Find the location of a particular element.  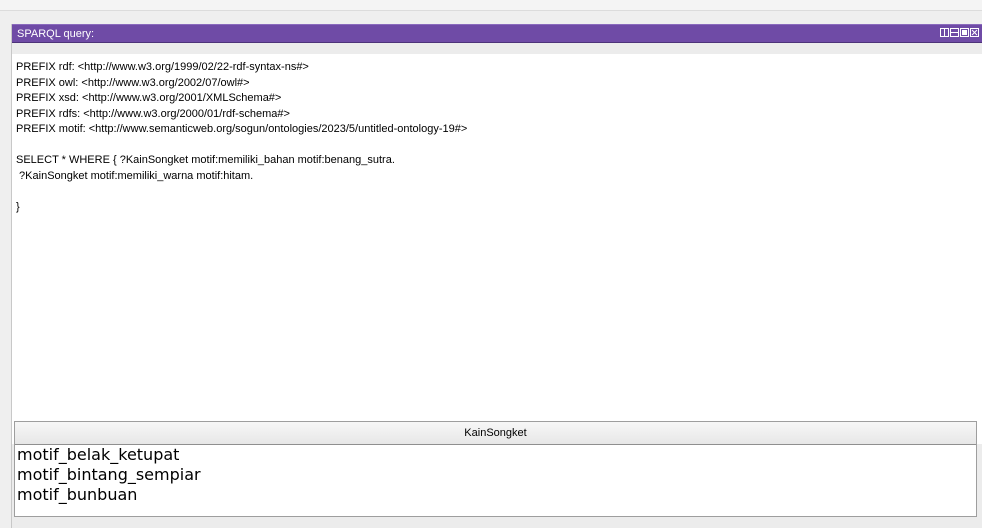

table-row: motif_belak_ketupat is located at coordinates (495, 455).